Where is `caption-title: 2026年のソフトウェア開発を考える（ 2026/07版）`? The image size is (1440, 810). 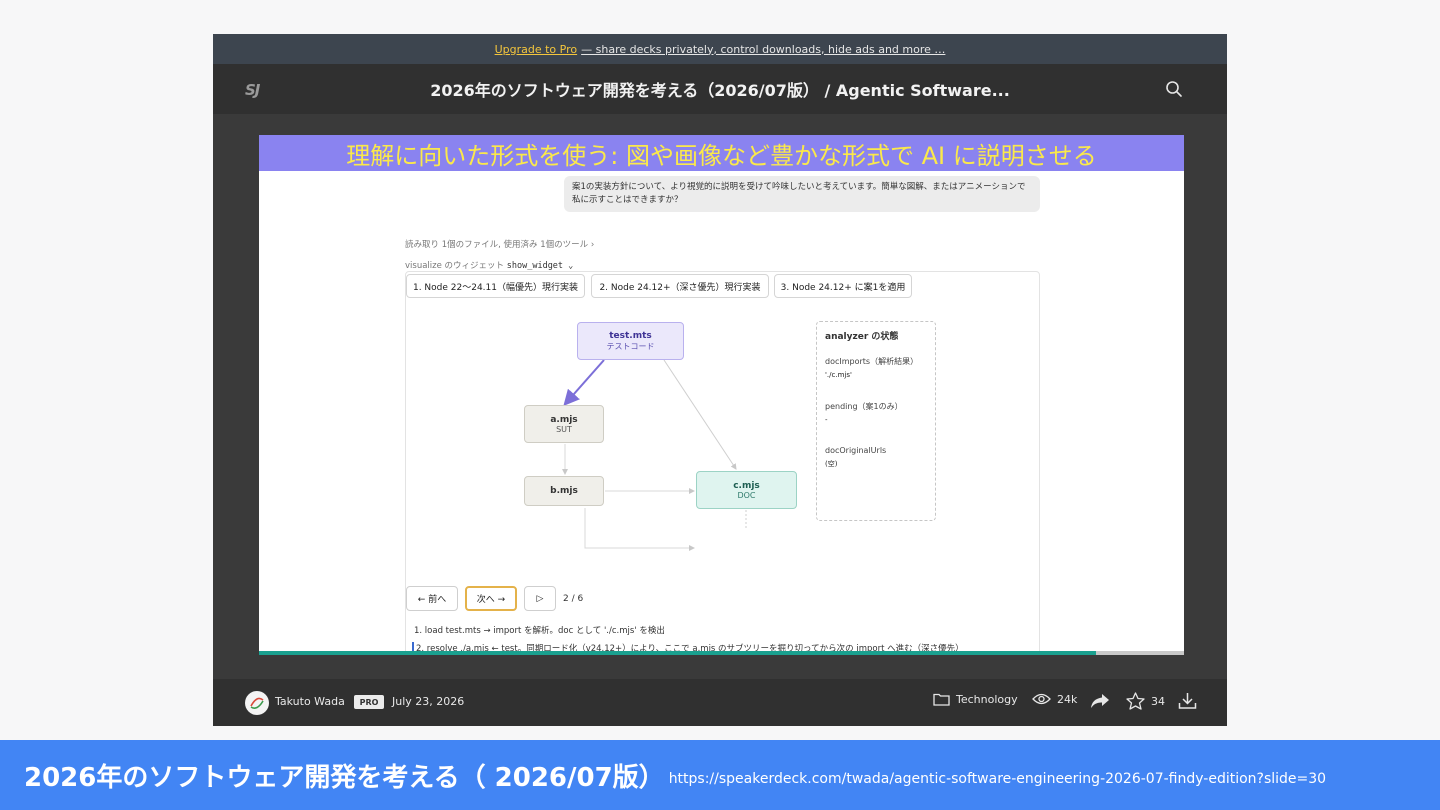 caption-title: 2026年のソフトウェア開発を考える（ 2026/07版） is located at coordinates (344, 777).